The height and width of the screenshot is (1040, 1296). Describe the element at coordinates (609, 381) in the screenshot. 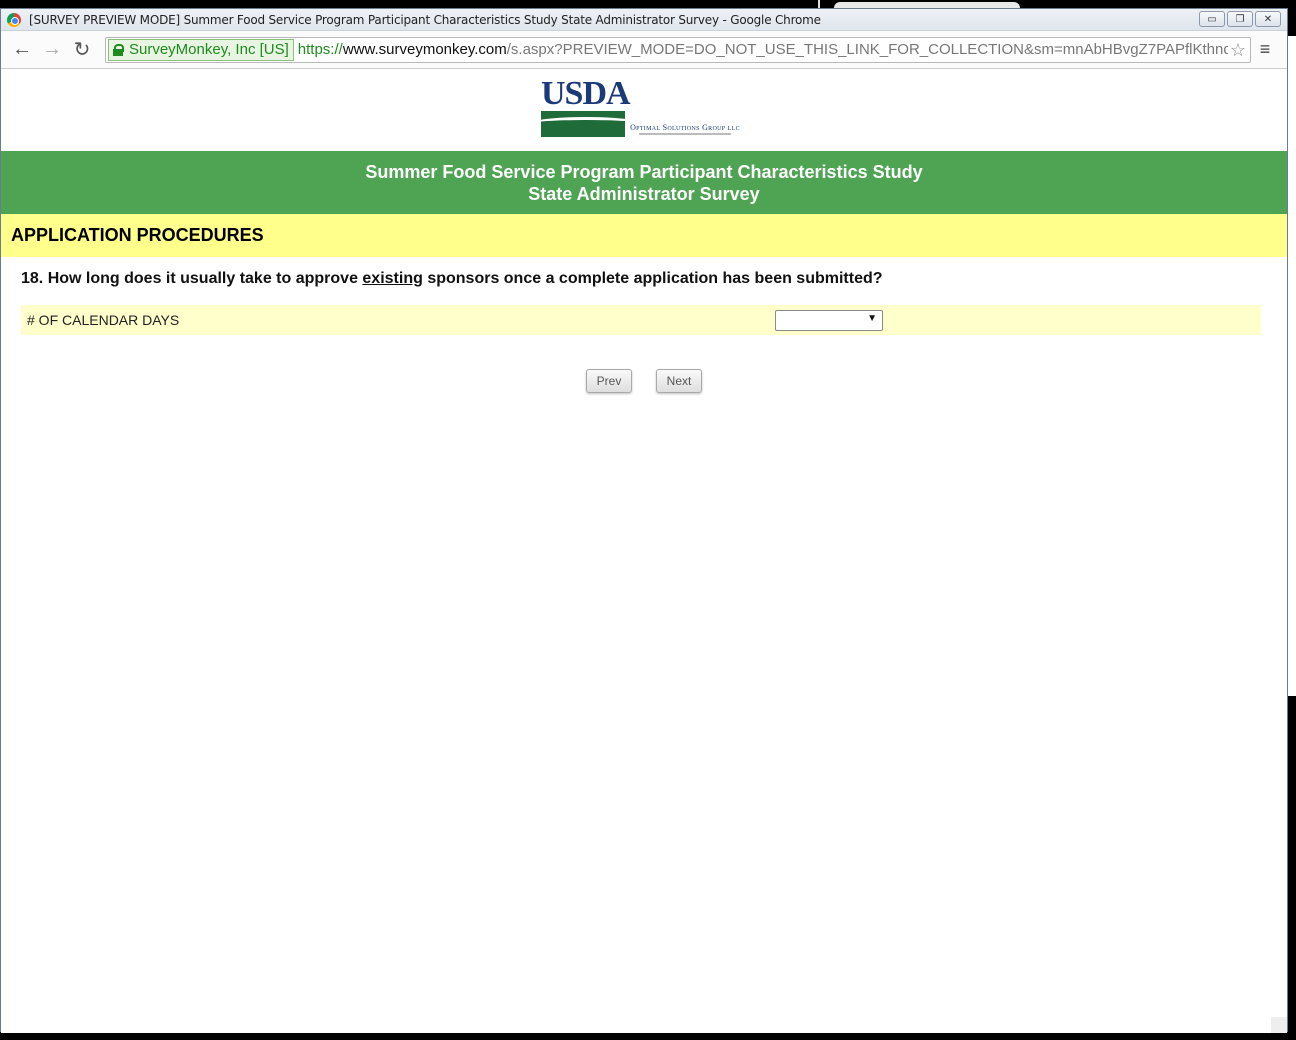

I see `prev-button: Prev` at that location.